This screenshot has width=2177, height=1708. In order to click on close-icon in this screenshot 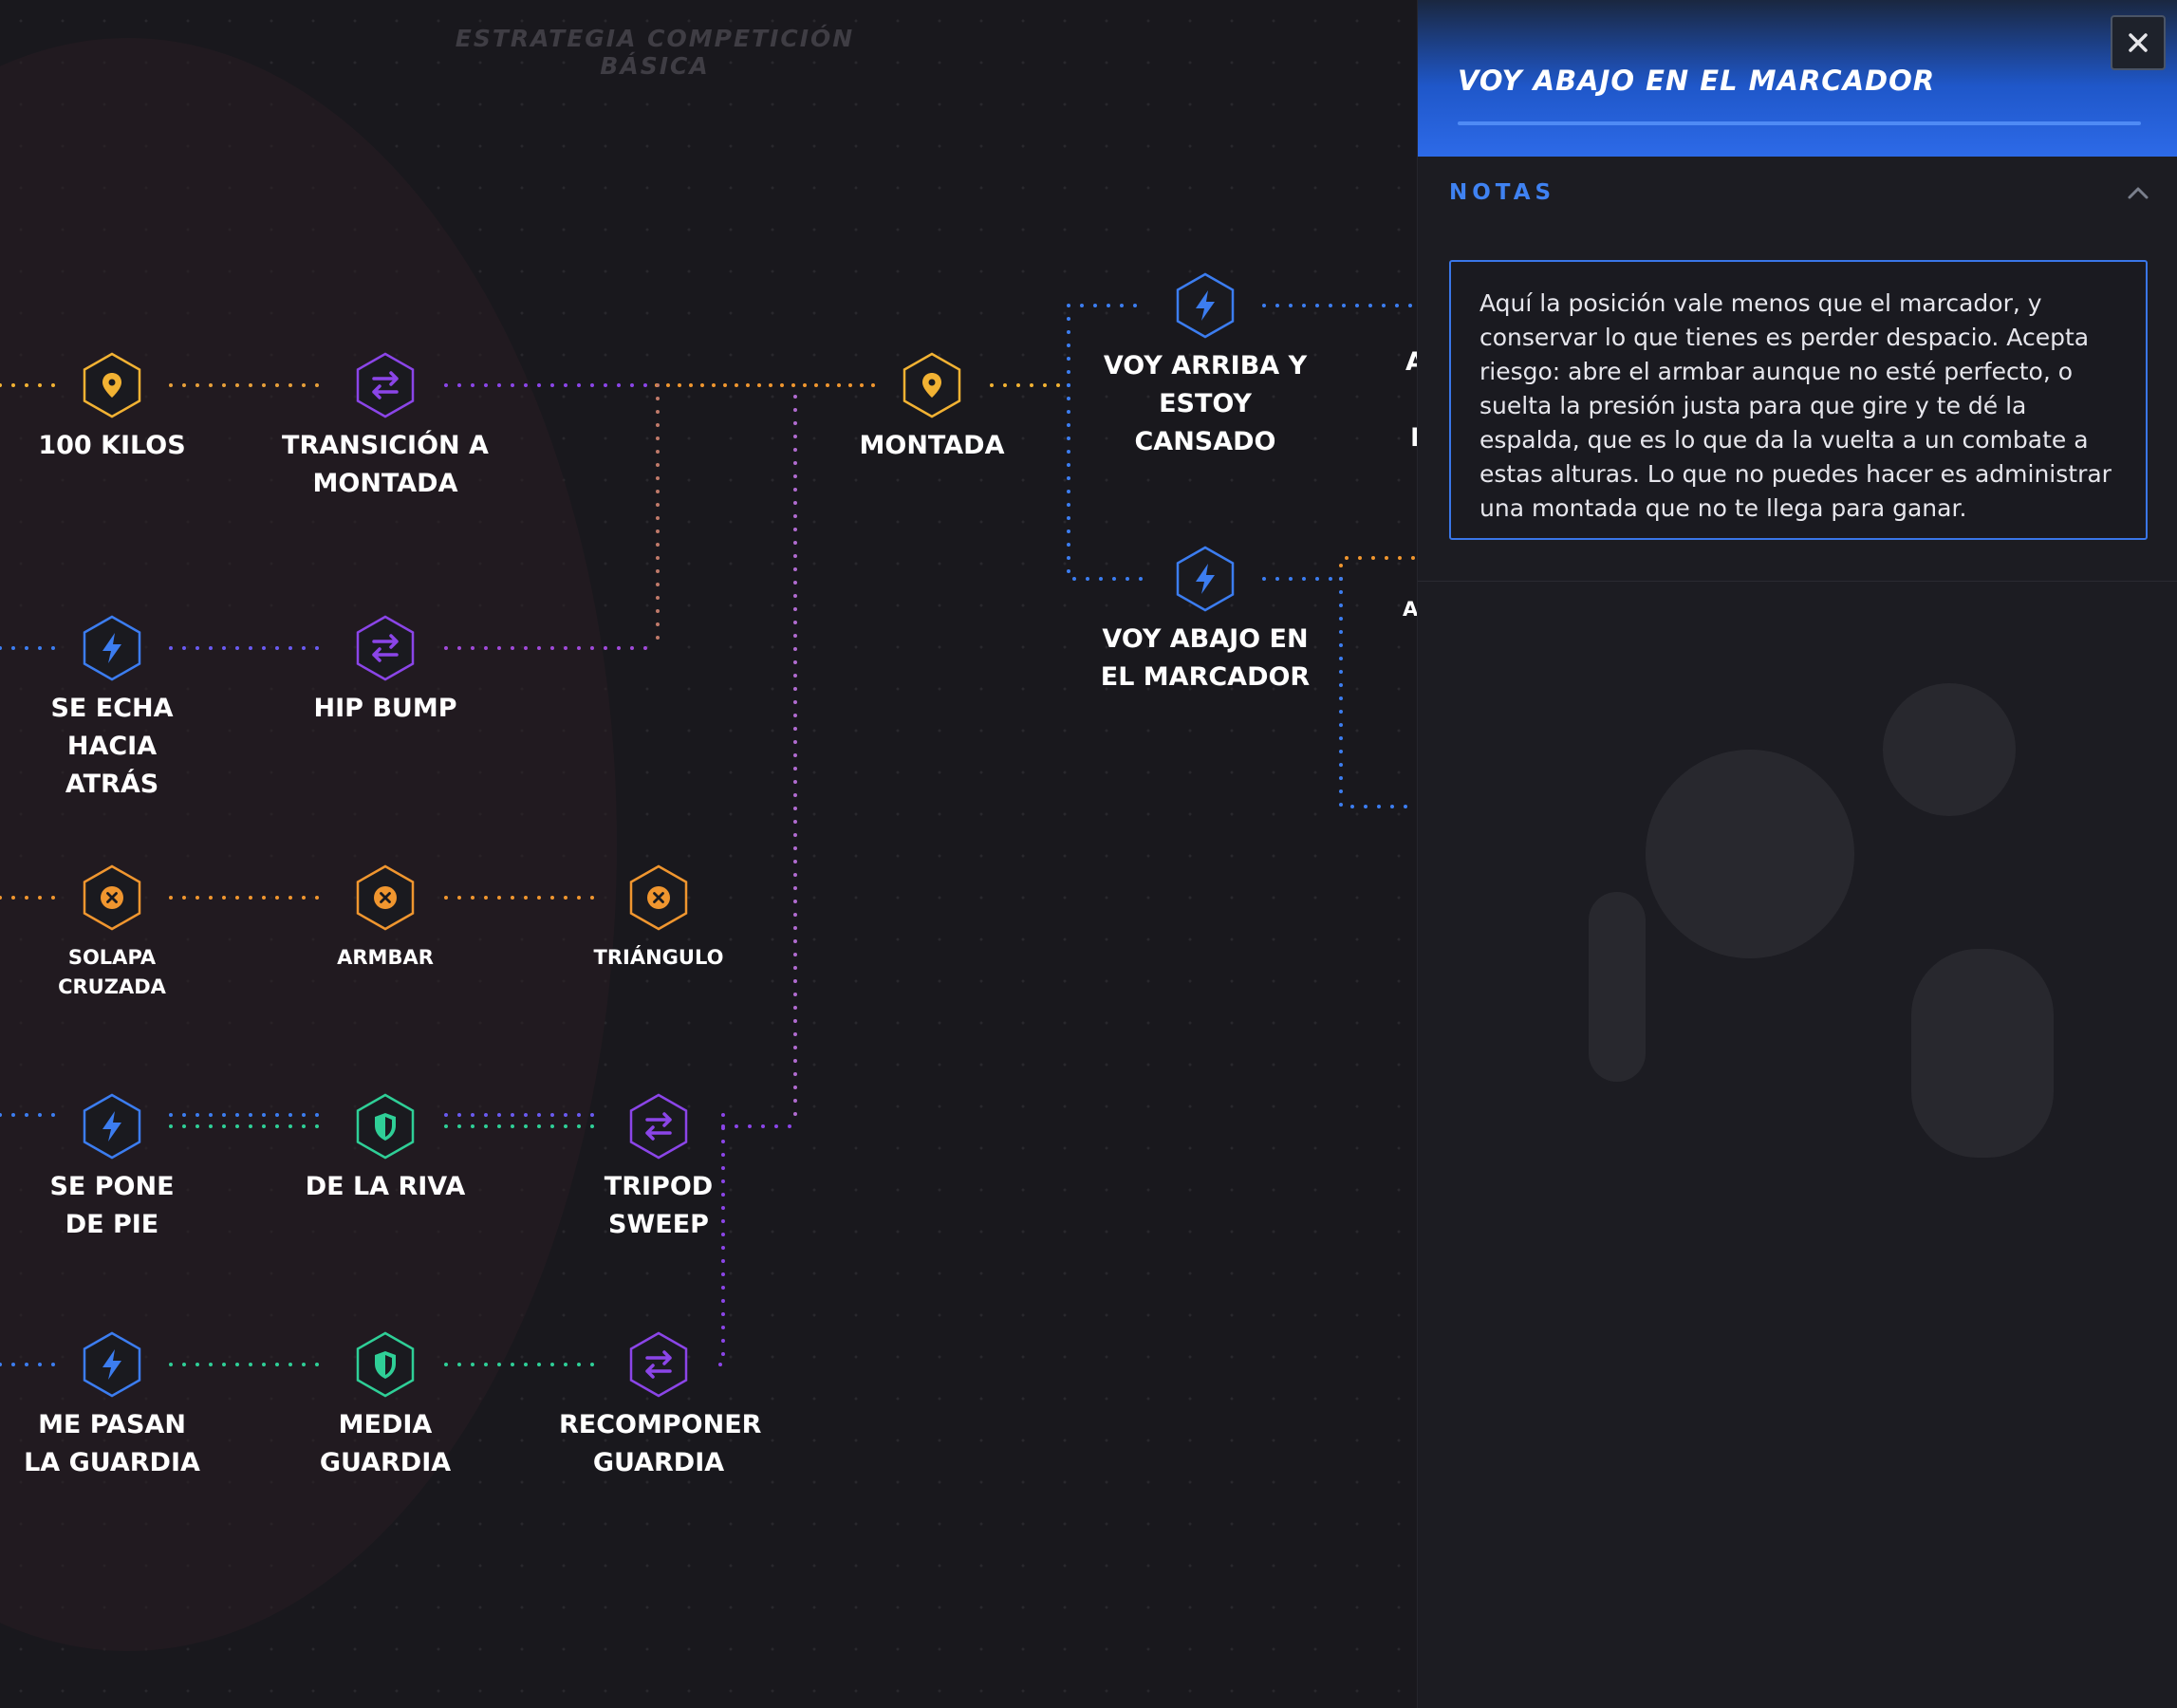, I will do `click(2139, 42)`.